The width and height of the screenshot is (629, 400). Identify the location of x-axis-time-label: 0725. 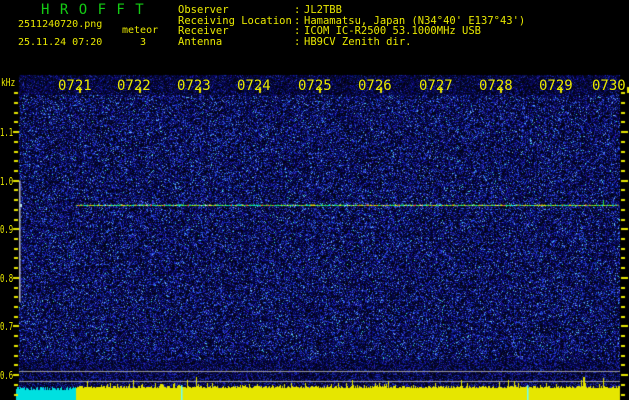
(315, 86).